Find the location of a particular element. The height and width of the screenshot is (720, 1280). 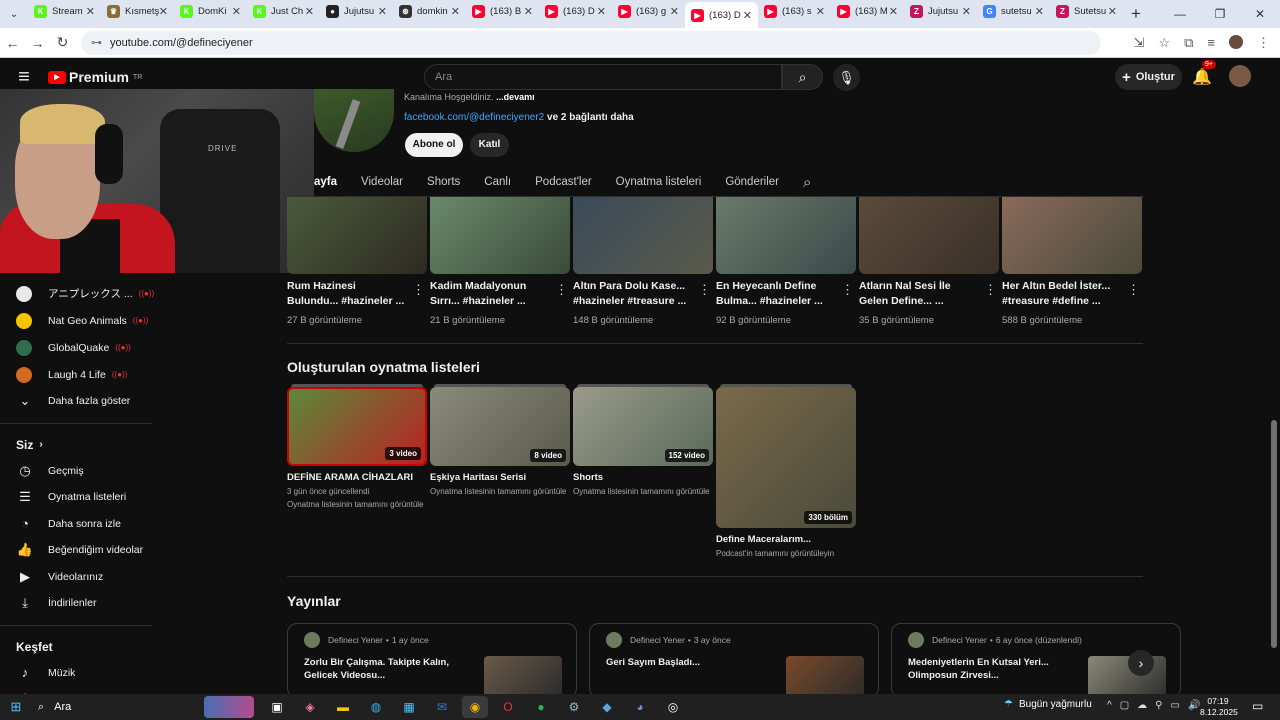

bookmark-star-icon: ☆ is located at coordinates (1164, 43).